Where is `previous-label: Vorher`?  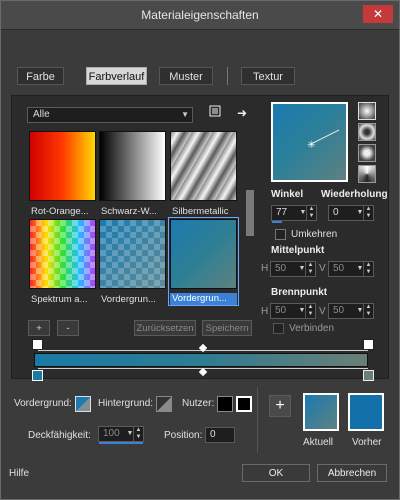
previous-label: Vorher is located at coordinates (367, 442).